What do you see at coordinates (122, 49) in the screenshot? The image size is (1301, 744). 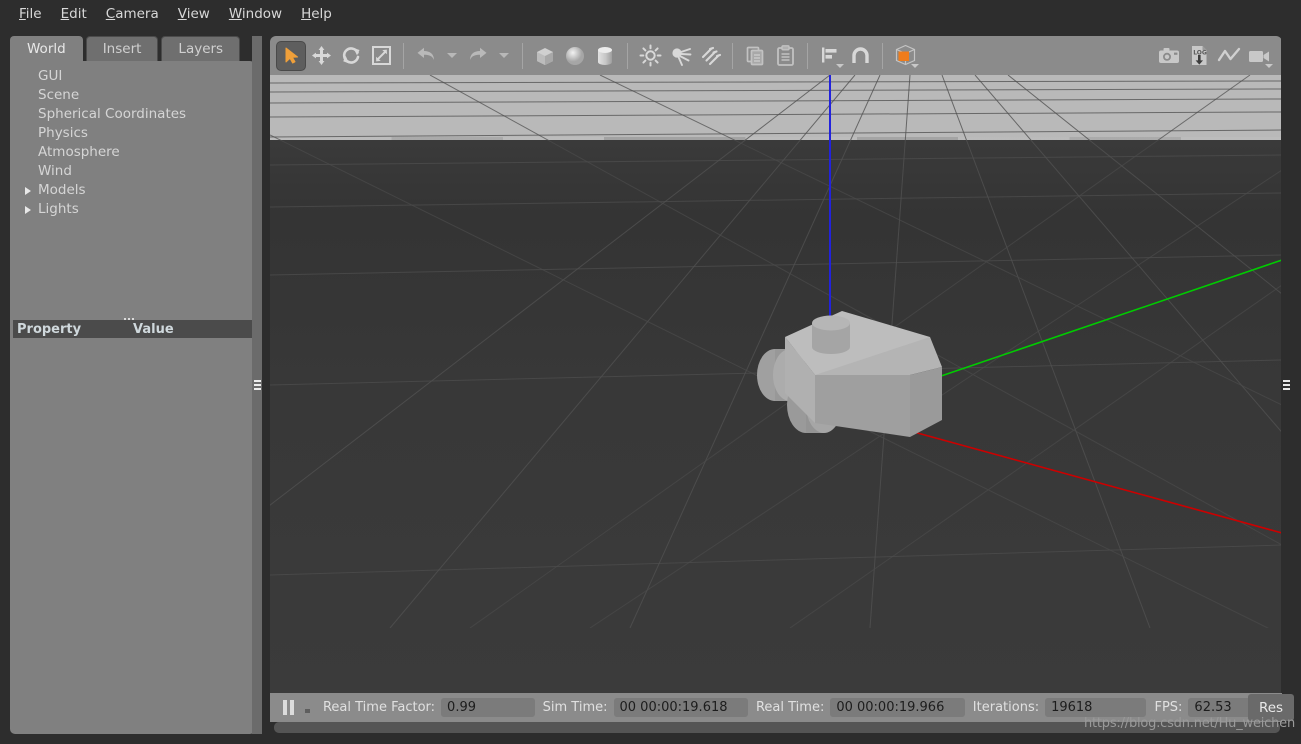 I see `tab-insert: Insert` at bounding box center [122, 49].